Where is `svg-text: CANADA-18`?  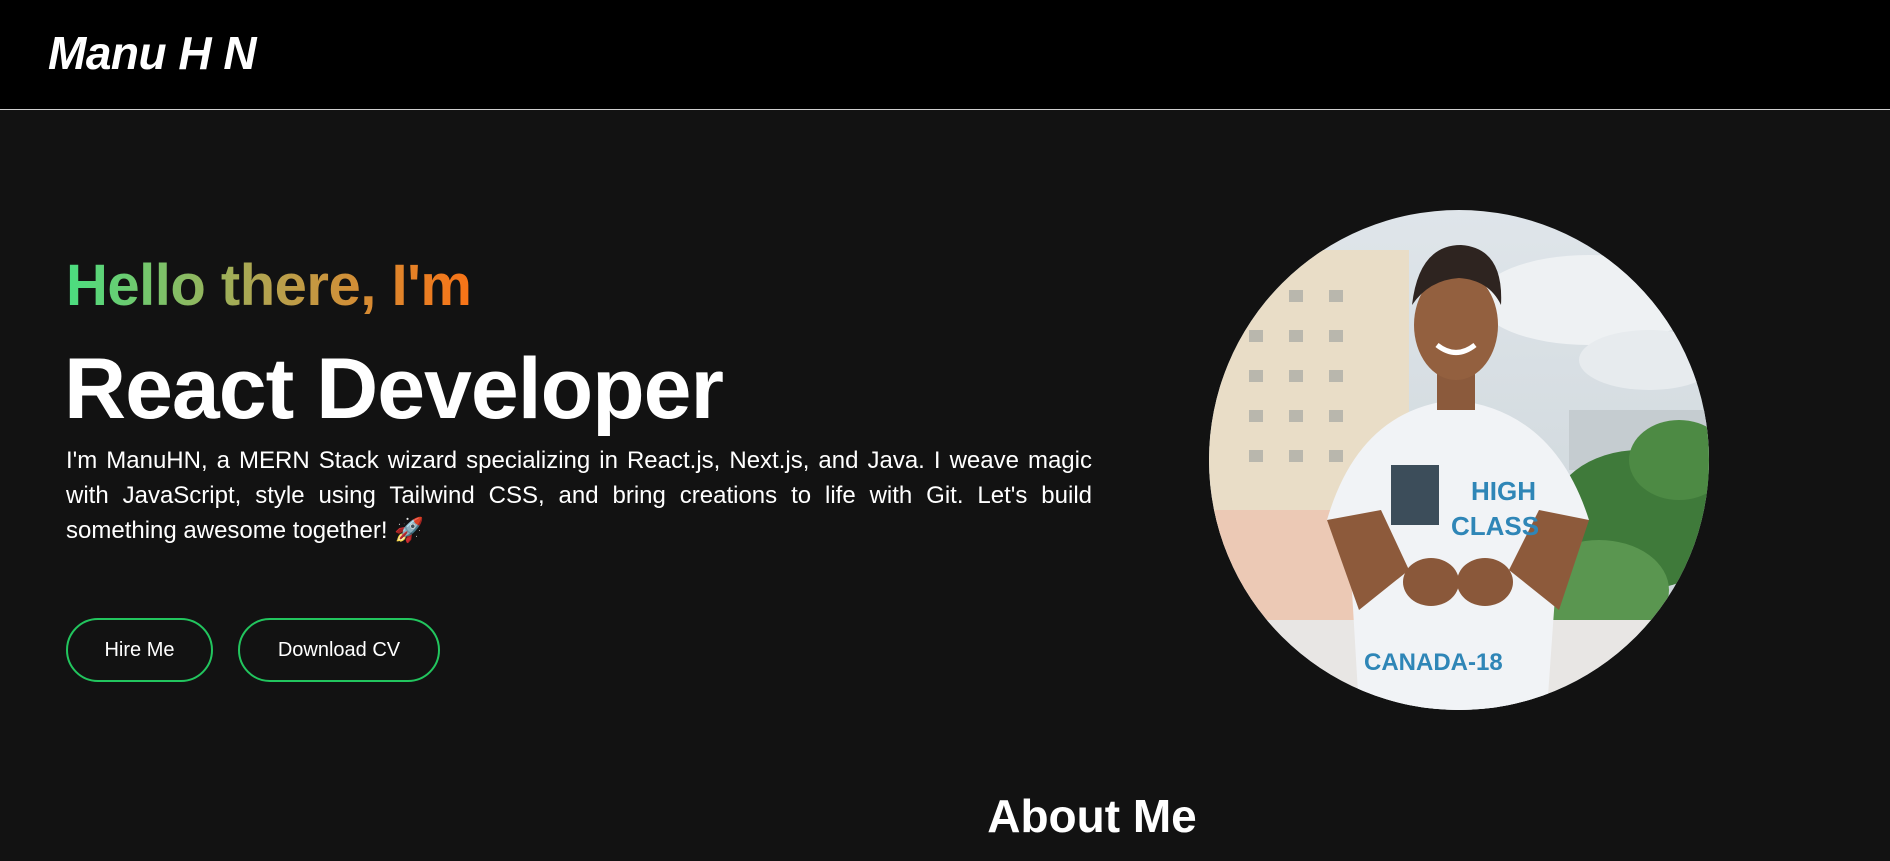
svg-text: CANADA-18 is located at coordinates (1433, 662).